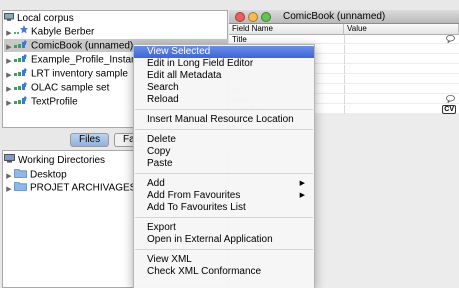 The image size is (459, 288). What do you see at coordinates (48, 175) in the screenshot?
I see `directory-item-label: Desktop` at bounding box center [48, 175].